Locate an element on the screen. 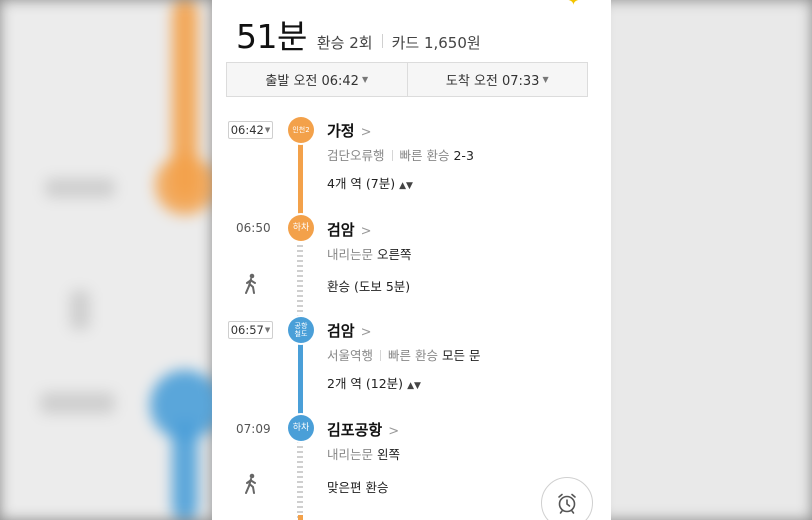 This screenshot has height=520, width=812. door-value: 왼쪽 is located at coordinates (389, 454).